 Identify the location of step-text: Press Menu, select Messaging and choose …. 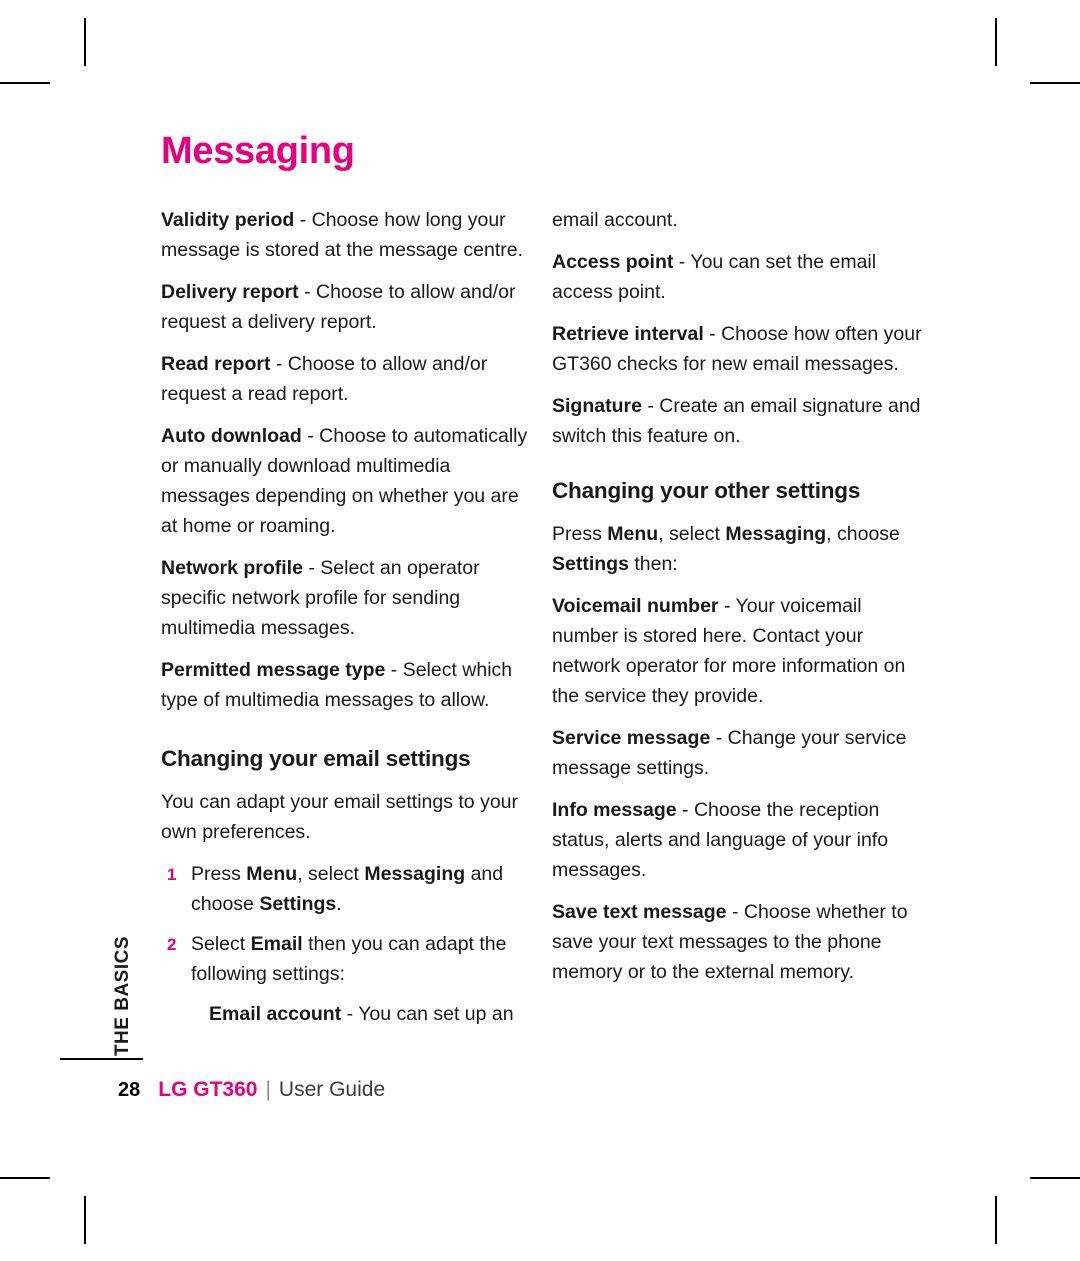
(347, 889).